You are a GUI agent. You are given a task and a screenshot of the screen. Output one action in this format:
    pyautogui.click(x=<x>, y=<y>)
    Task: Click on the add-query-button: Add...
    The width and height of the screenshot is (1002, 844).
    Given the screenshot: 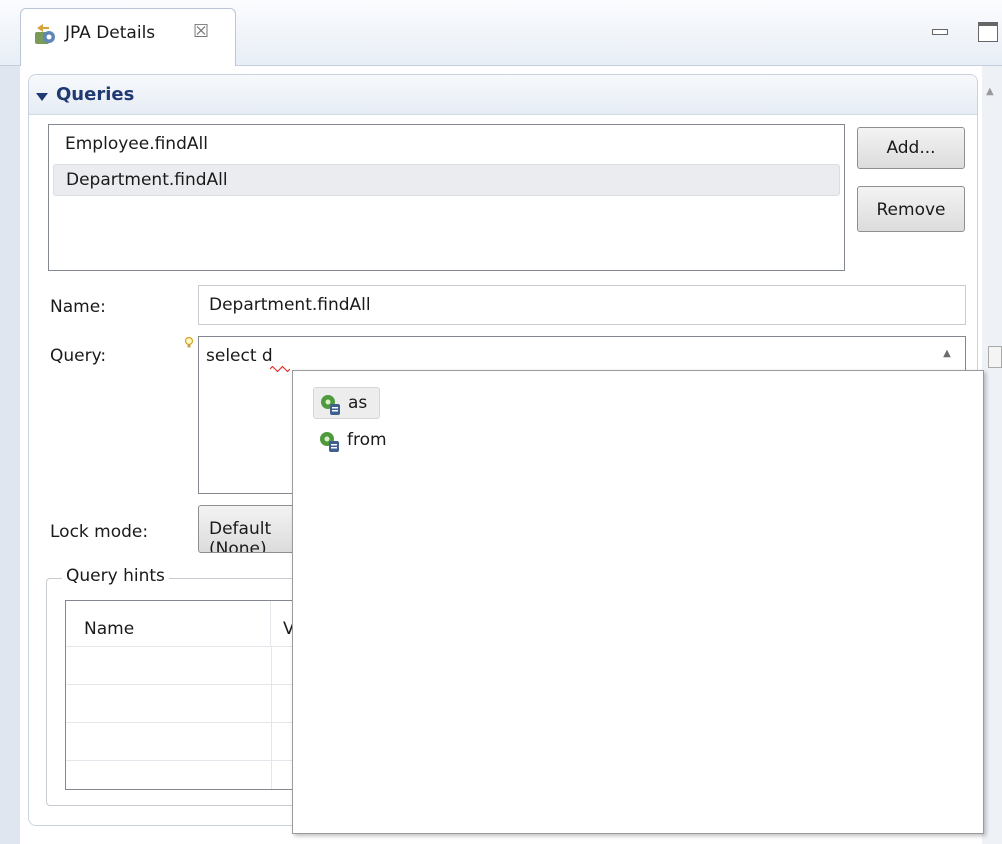 What is the action you would take?
    pyautogui.click(x=911, y=148)
    